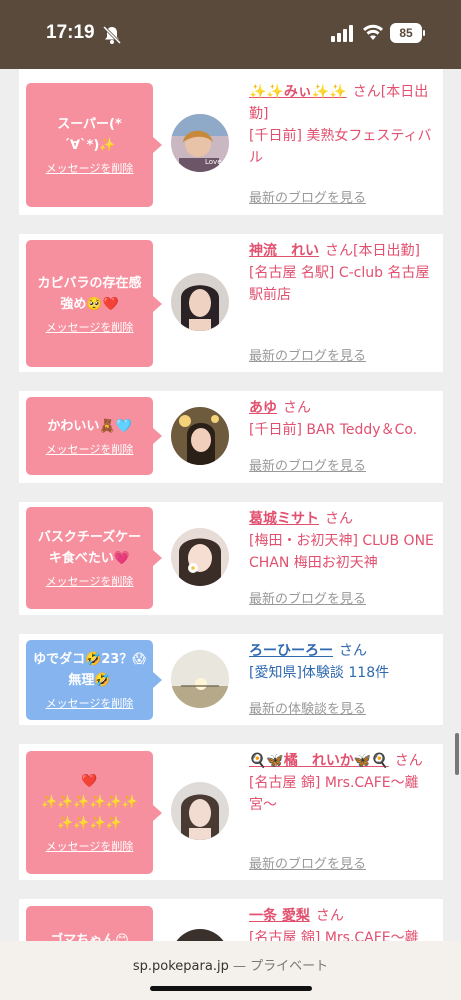 This screenshot has width=461, height=1000. What do you see at coordinates (340, 147) in the screenshot?
I see `shop-name: [千日前] 美熟女フェスティバル` at bounding box center [340, 147].